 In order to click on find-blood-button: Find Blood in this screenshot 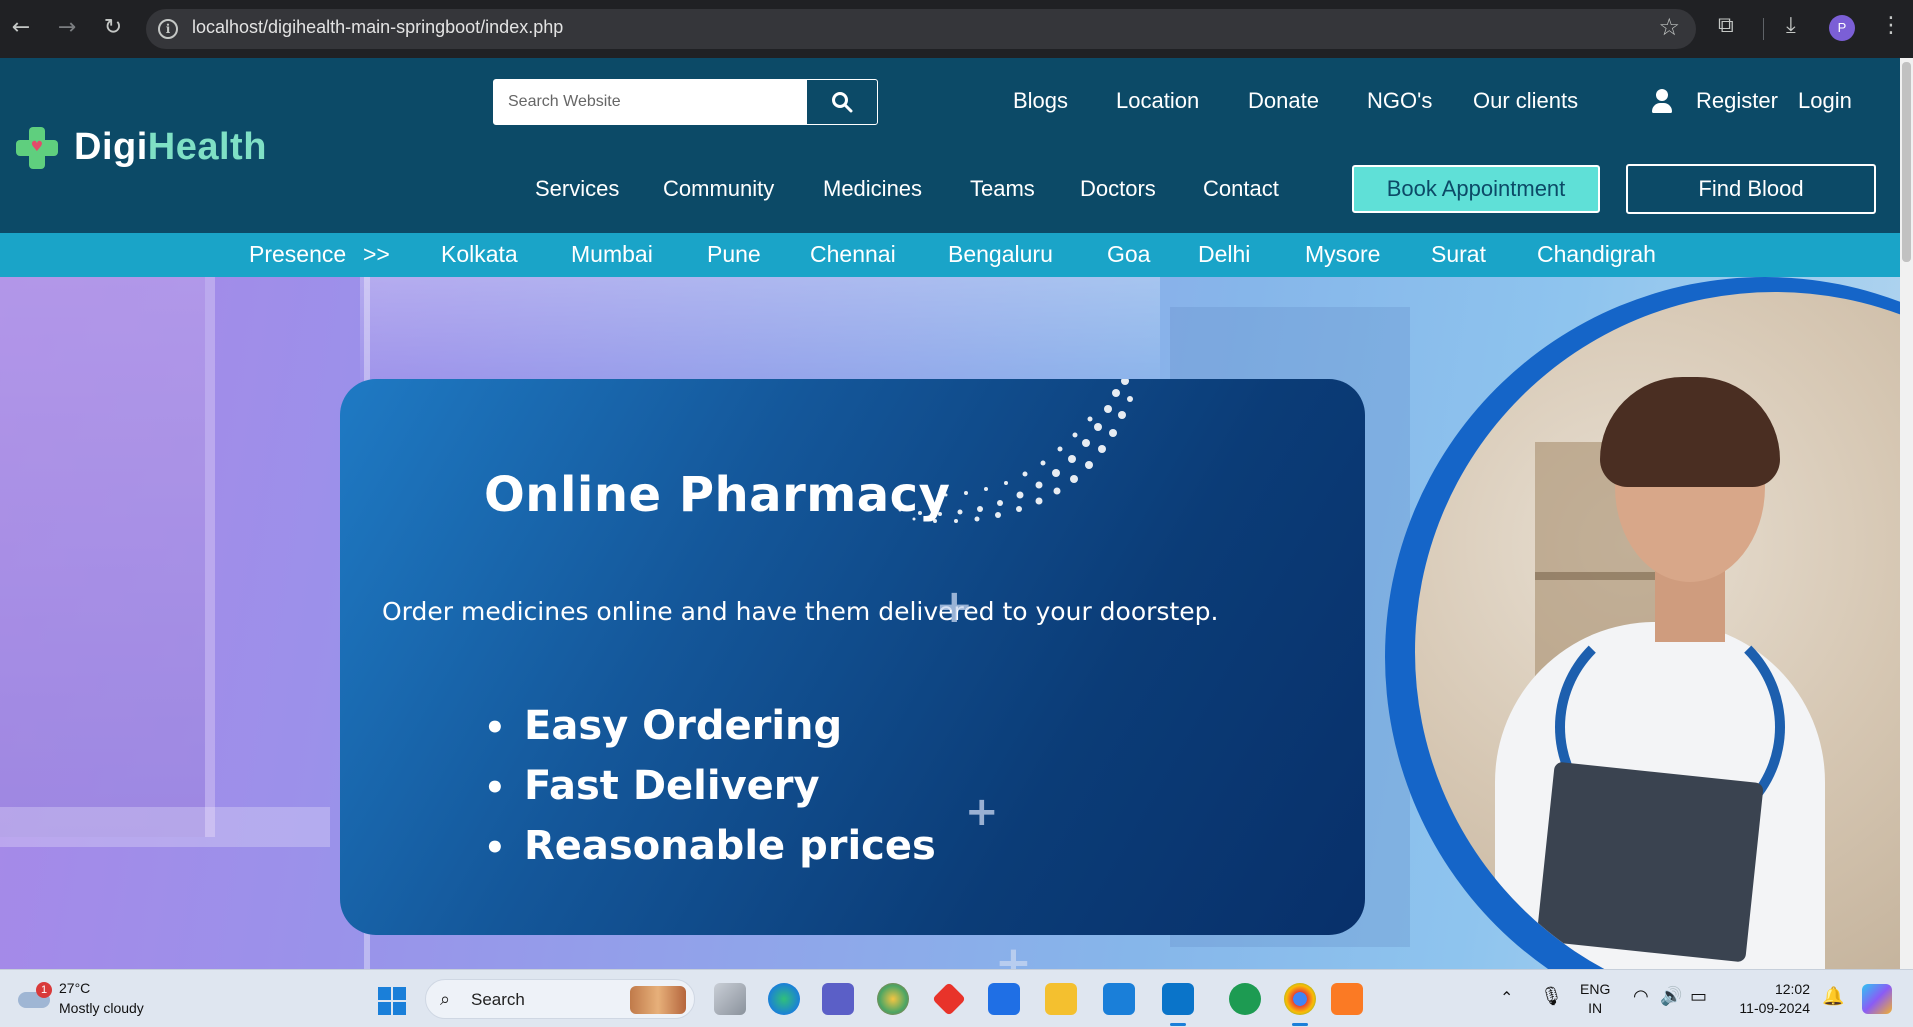, I will do `click(1751, 189)`.